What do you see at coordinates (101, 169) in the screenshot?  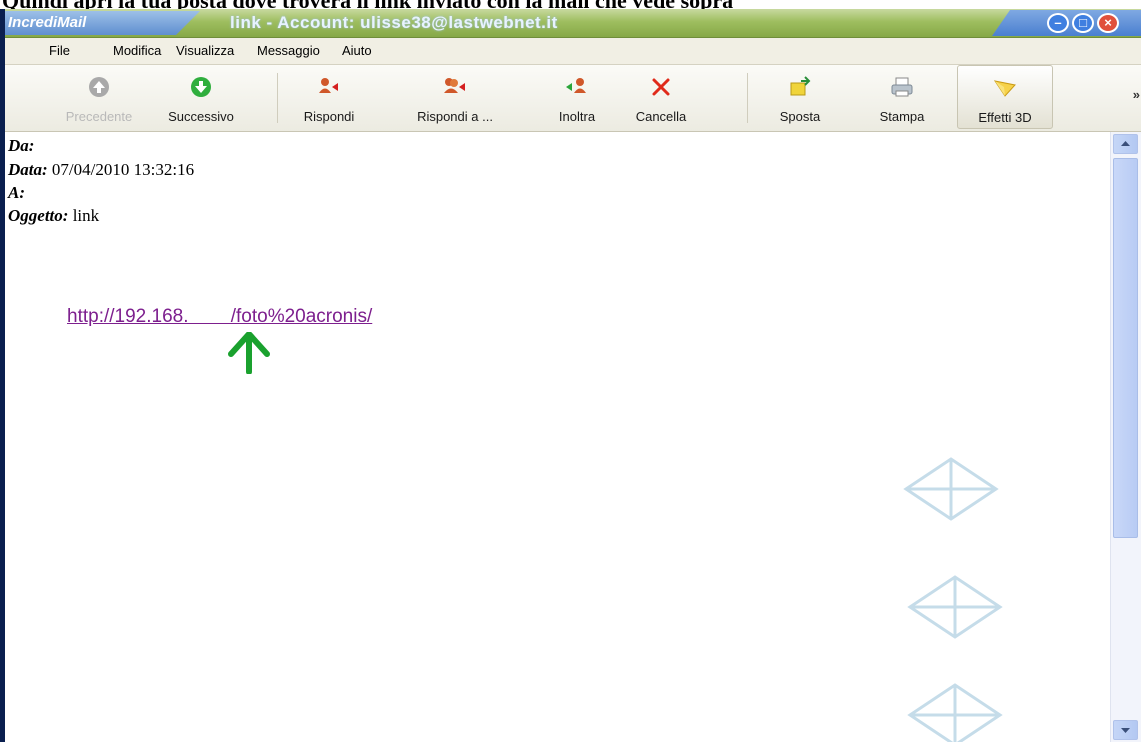 I see `date-row: Data: 07/04/2010 13:32:16` at bounding box center [101, 169].